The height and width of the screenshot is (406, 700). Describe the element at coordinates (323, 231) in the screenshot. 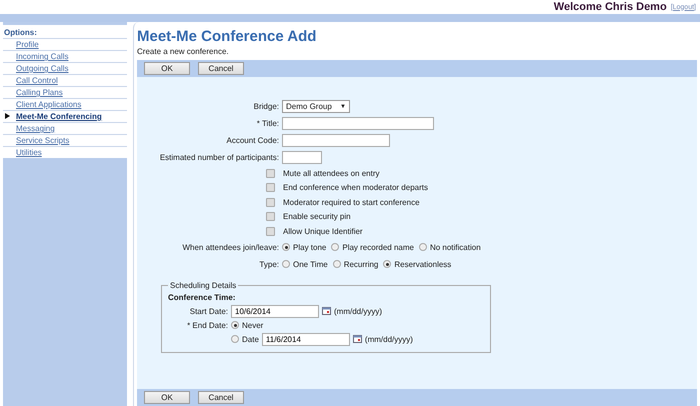

I see `checkbox-label: Allow Unique Identifier` at that location.